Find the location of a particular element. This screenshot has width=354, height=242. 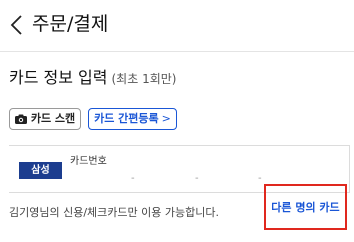

card-register-label: 카드 간편등록 is located at coordinates (126, 118).